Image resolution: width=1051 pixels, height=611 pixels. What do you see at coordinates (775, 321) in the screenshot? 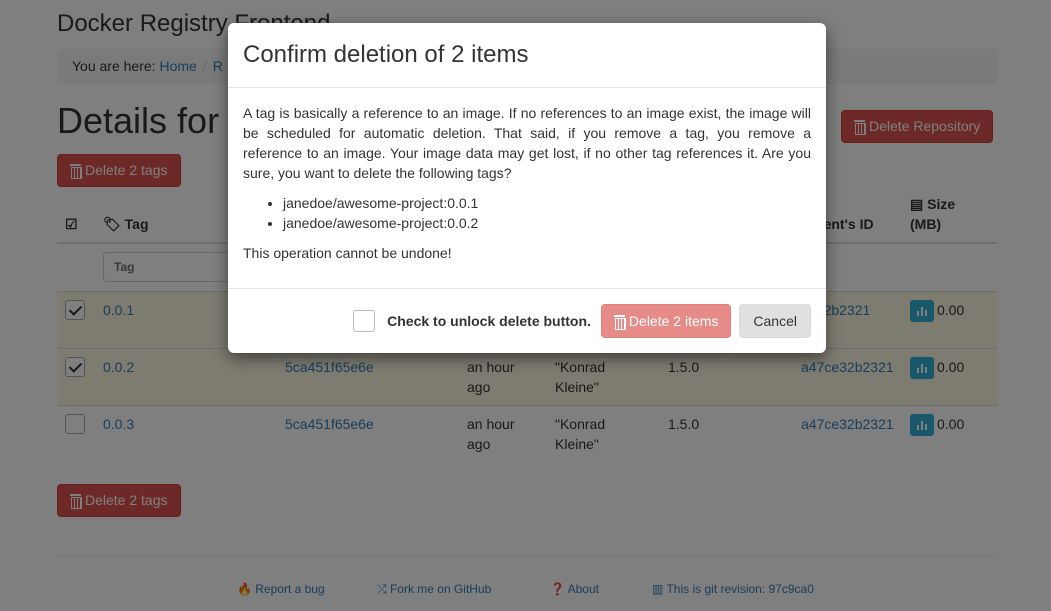
I see `cancel-button: Cancel` at bounding box center [775, 321].